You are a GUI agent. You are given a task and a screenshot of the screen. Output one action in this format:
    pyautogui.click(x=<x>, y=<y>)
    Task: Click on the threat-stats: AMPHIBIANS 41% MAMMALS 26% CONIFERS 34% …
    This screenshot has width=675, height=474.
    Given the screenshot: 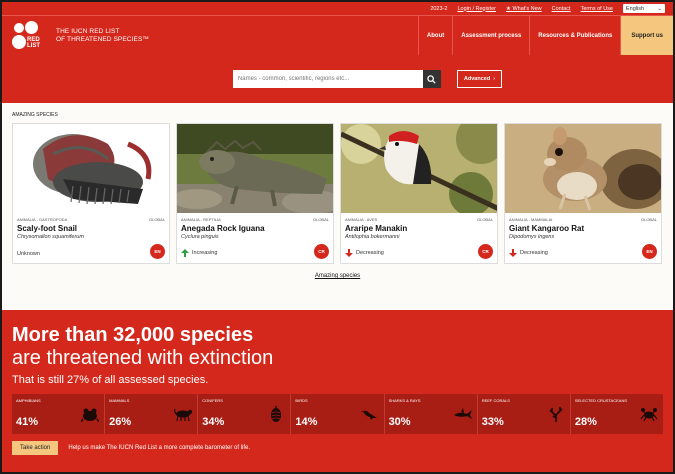 What is the action you would take?
    pyautogui.click(x=337, y=414)
    